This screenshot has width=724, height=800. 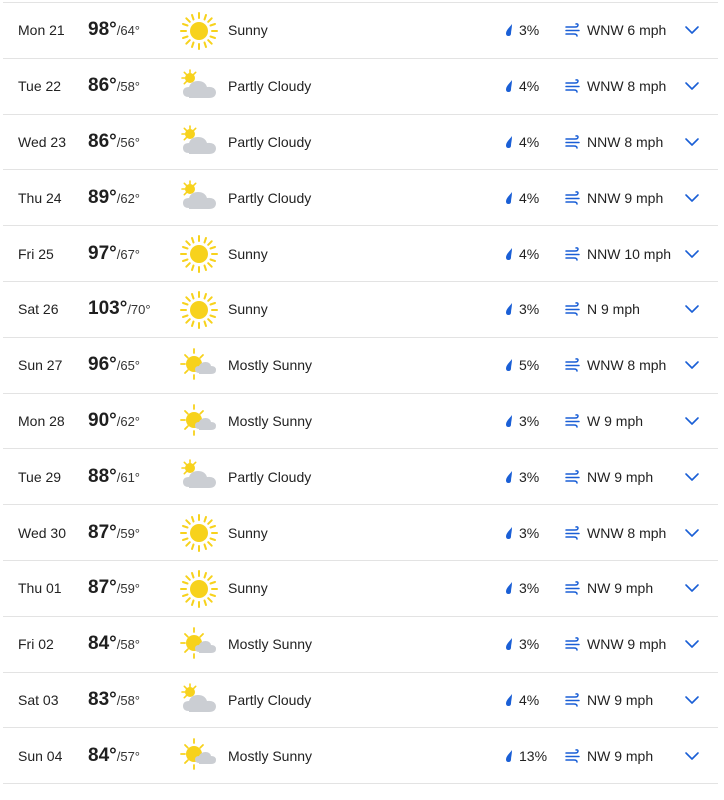 I want to click on day-label: Fri 25, so click(x=36, y=253).